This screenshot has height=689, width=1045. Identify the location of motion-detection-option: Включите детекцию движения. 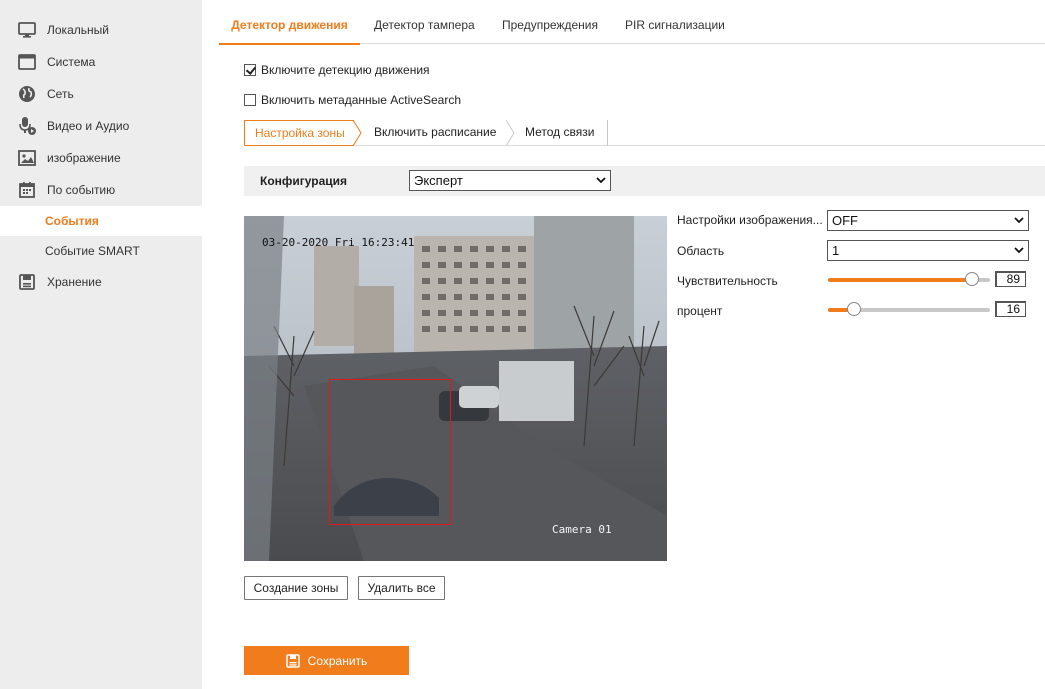
(337, 70).